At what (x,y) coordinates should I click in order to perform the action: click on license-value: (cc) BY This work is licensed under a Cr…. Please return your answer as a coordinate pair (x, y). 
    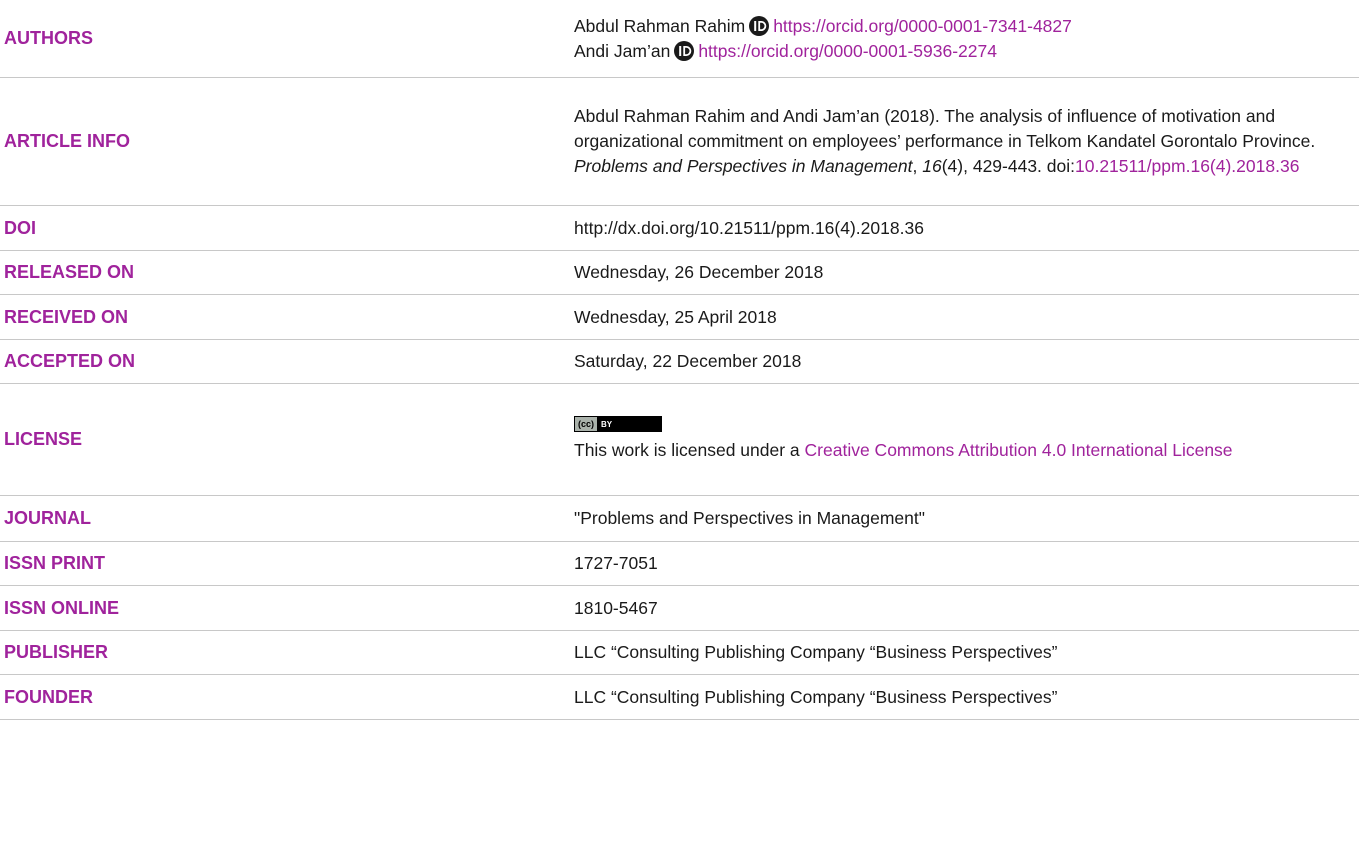
    Looking at the image, I should click on (966, 439).